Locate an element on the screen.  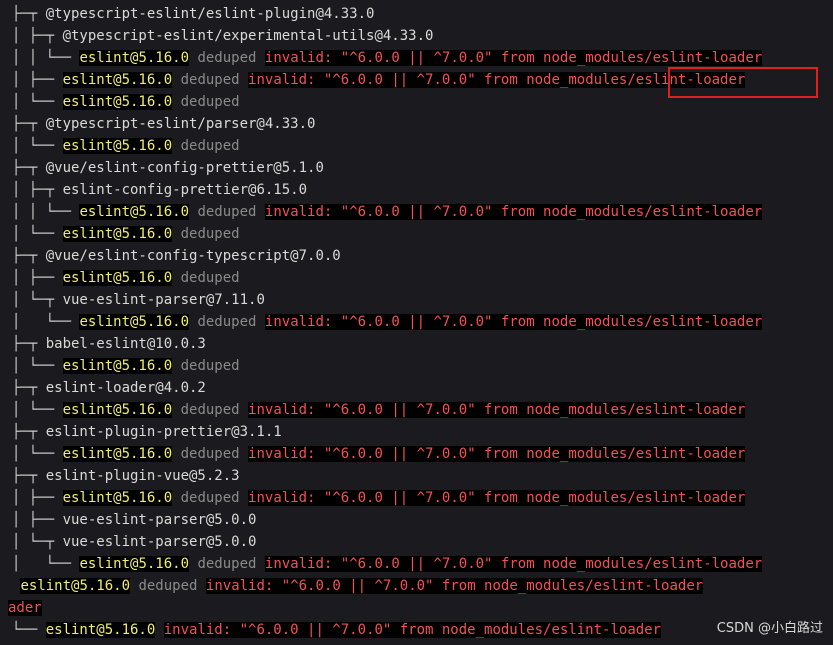
terminal-line: │ └─┬ vue-eslint-parser@5.0.0 is located at coordinates (134, 542).